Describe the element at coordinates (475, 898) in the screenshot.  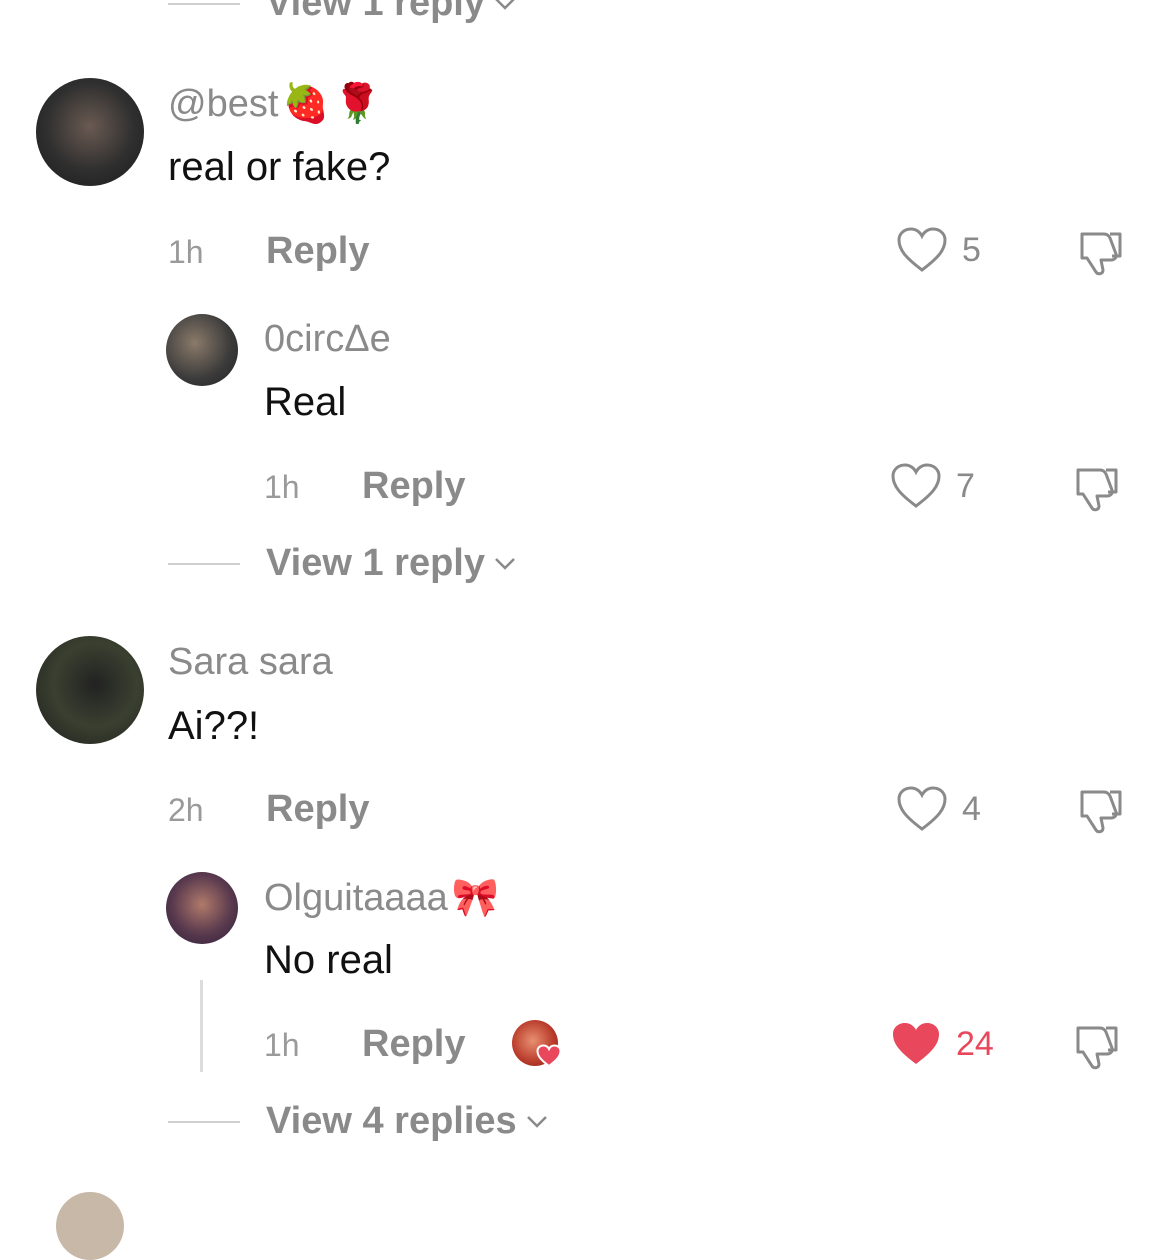
I see `ribbon-emoji: 🎀` at that location.